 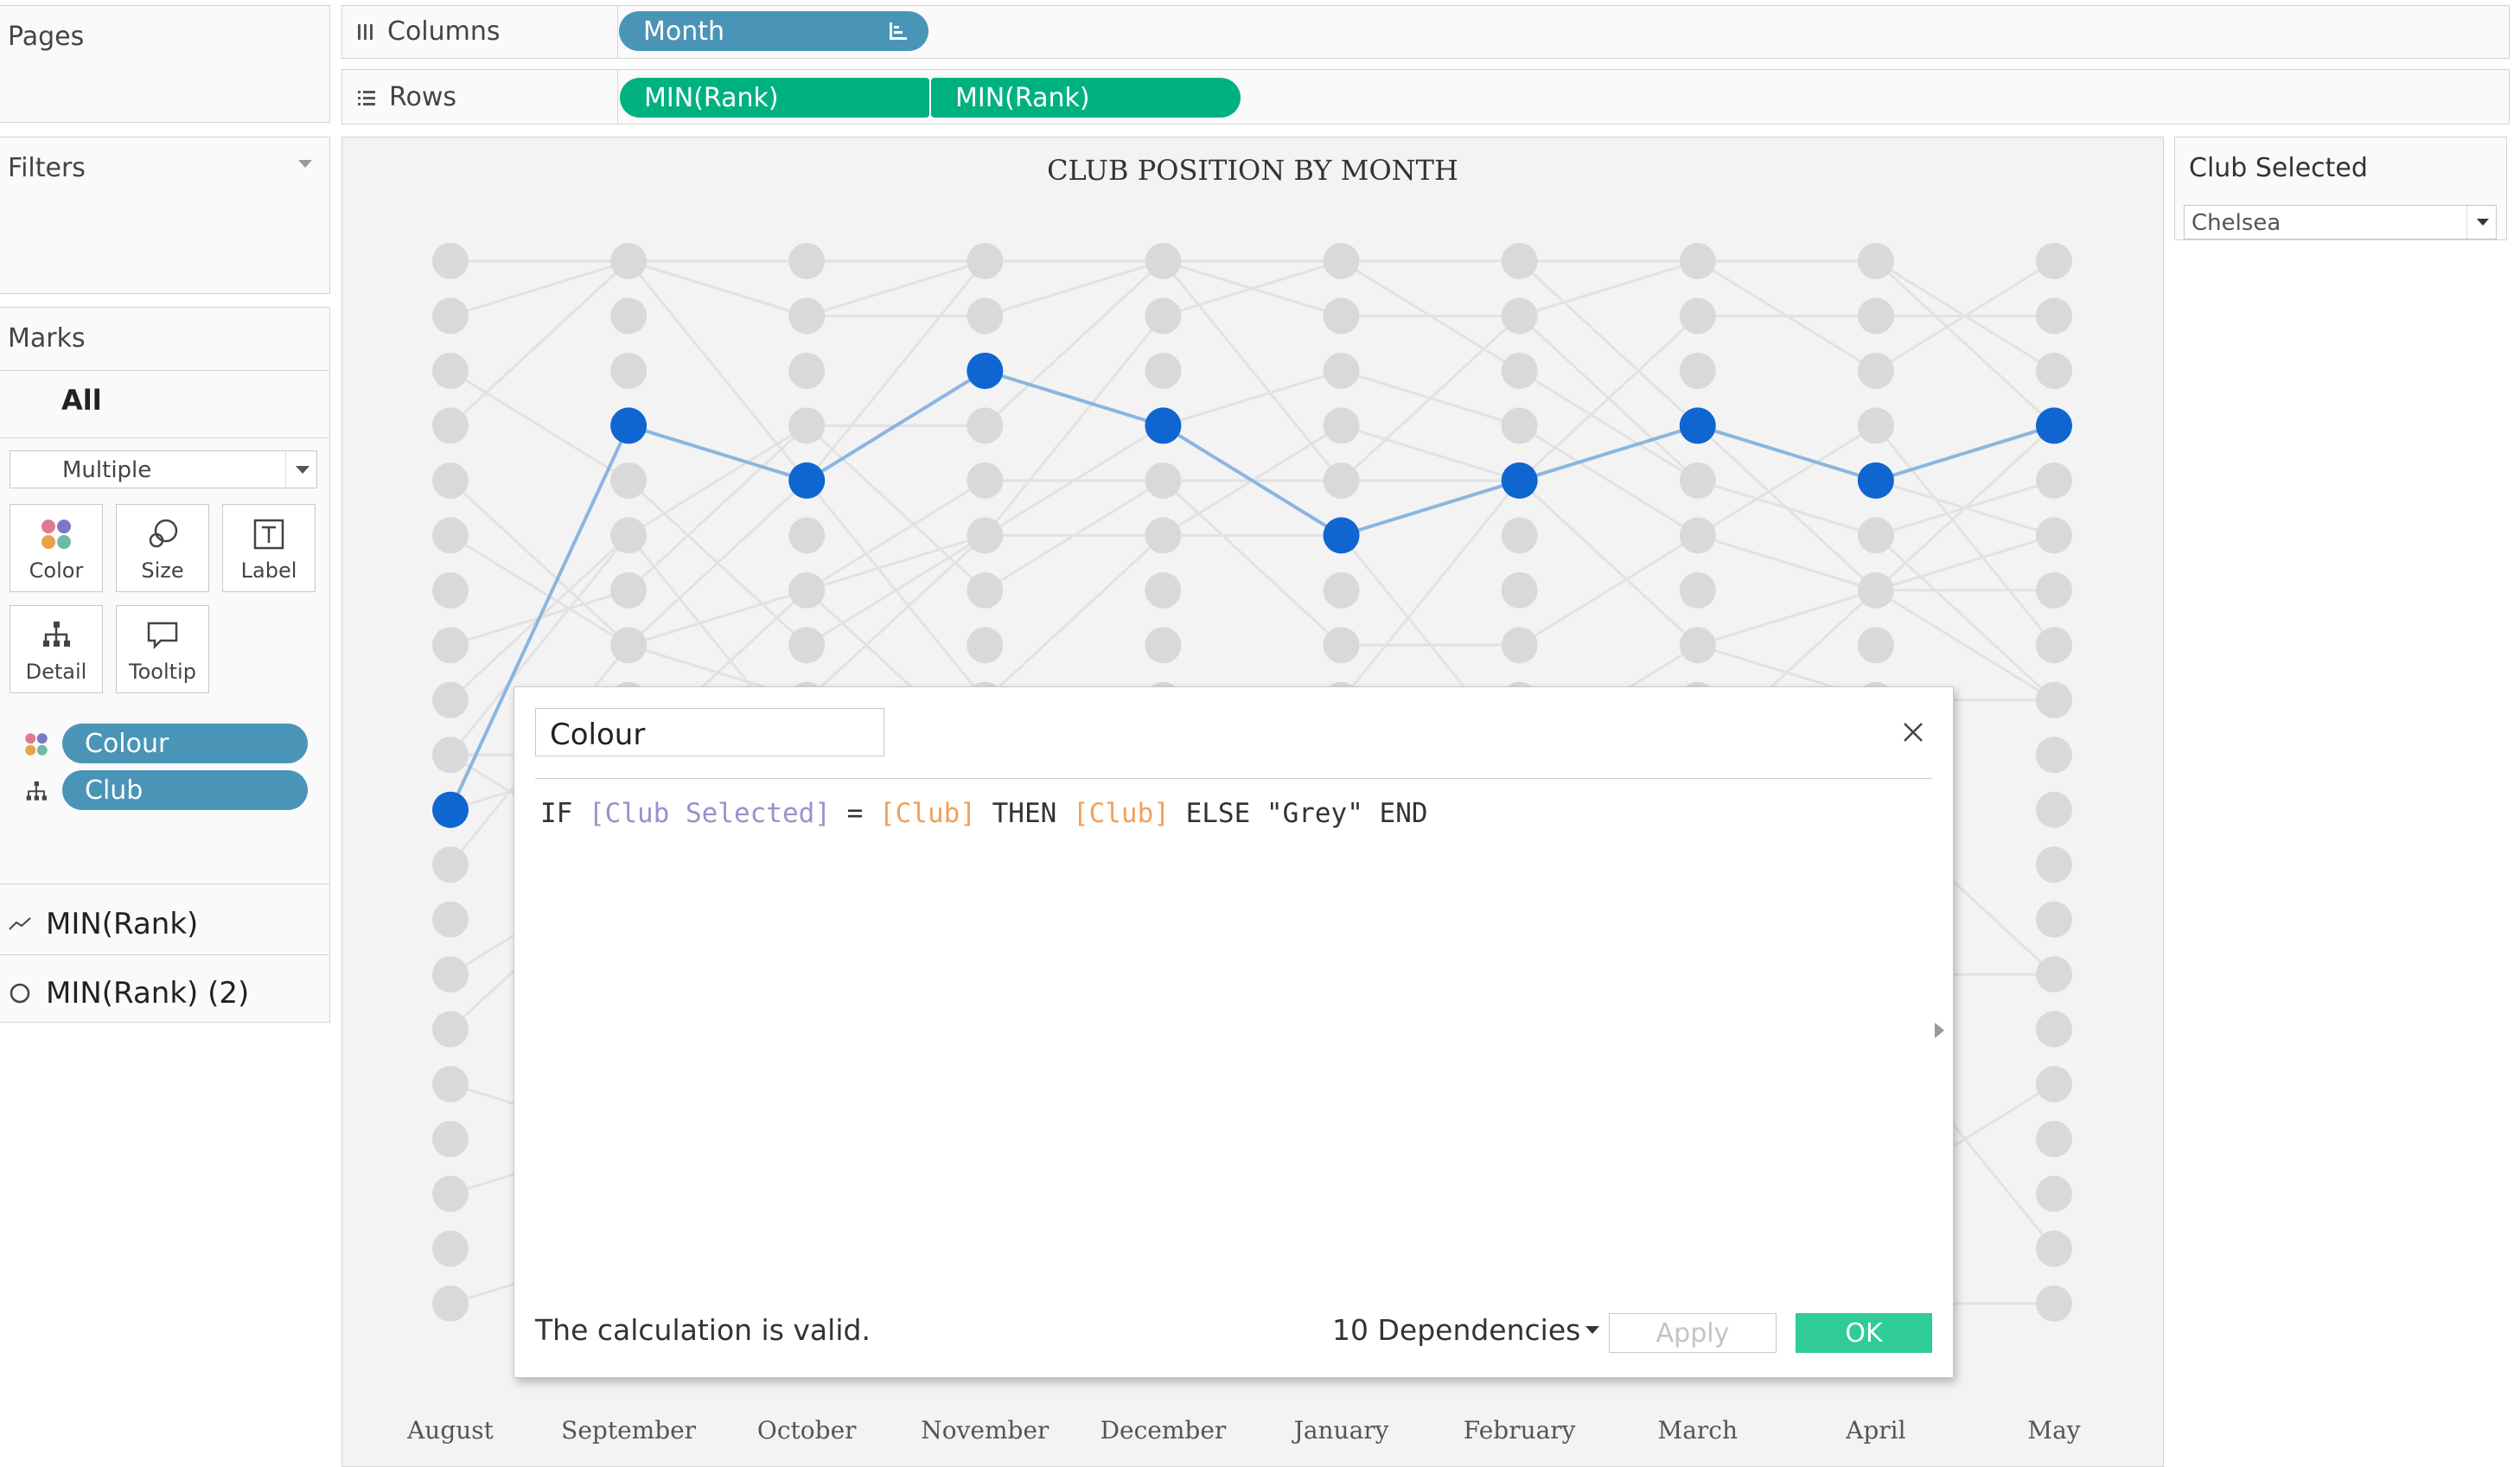 What do you see at coordinates (1940, 1030) in the screenshot?
I see `scroll-right-icon` at bounding box center [1940, 1030].